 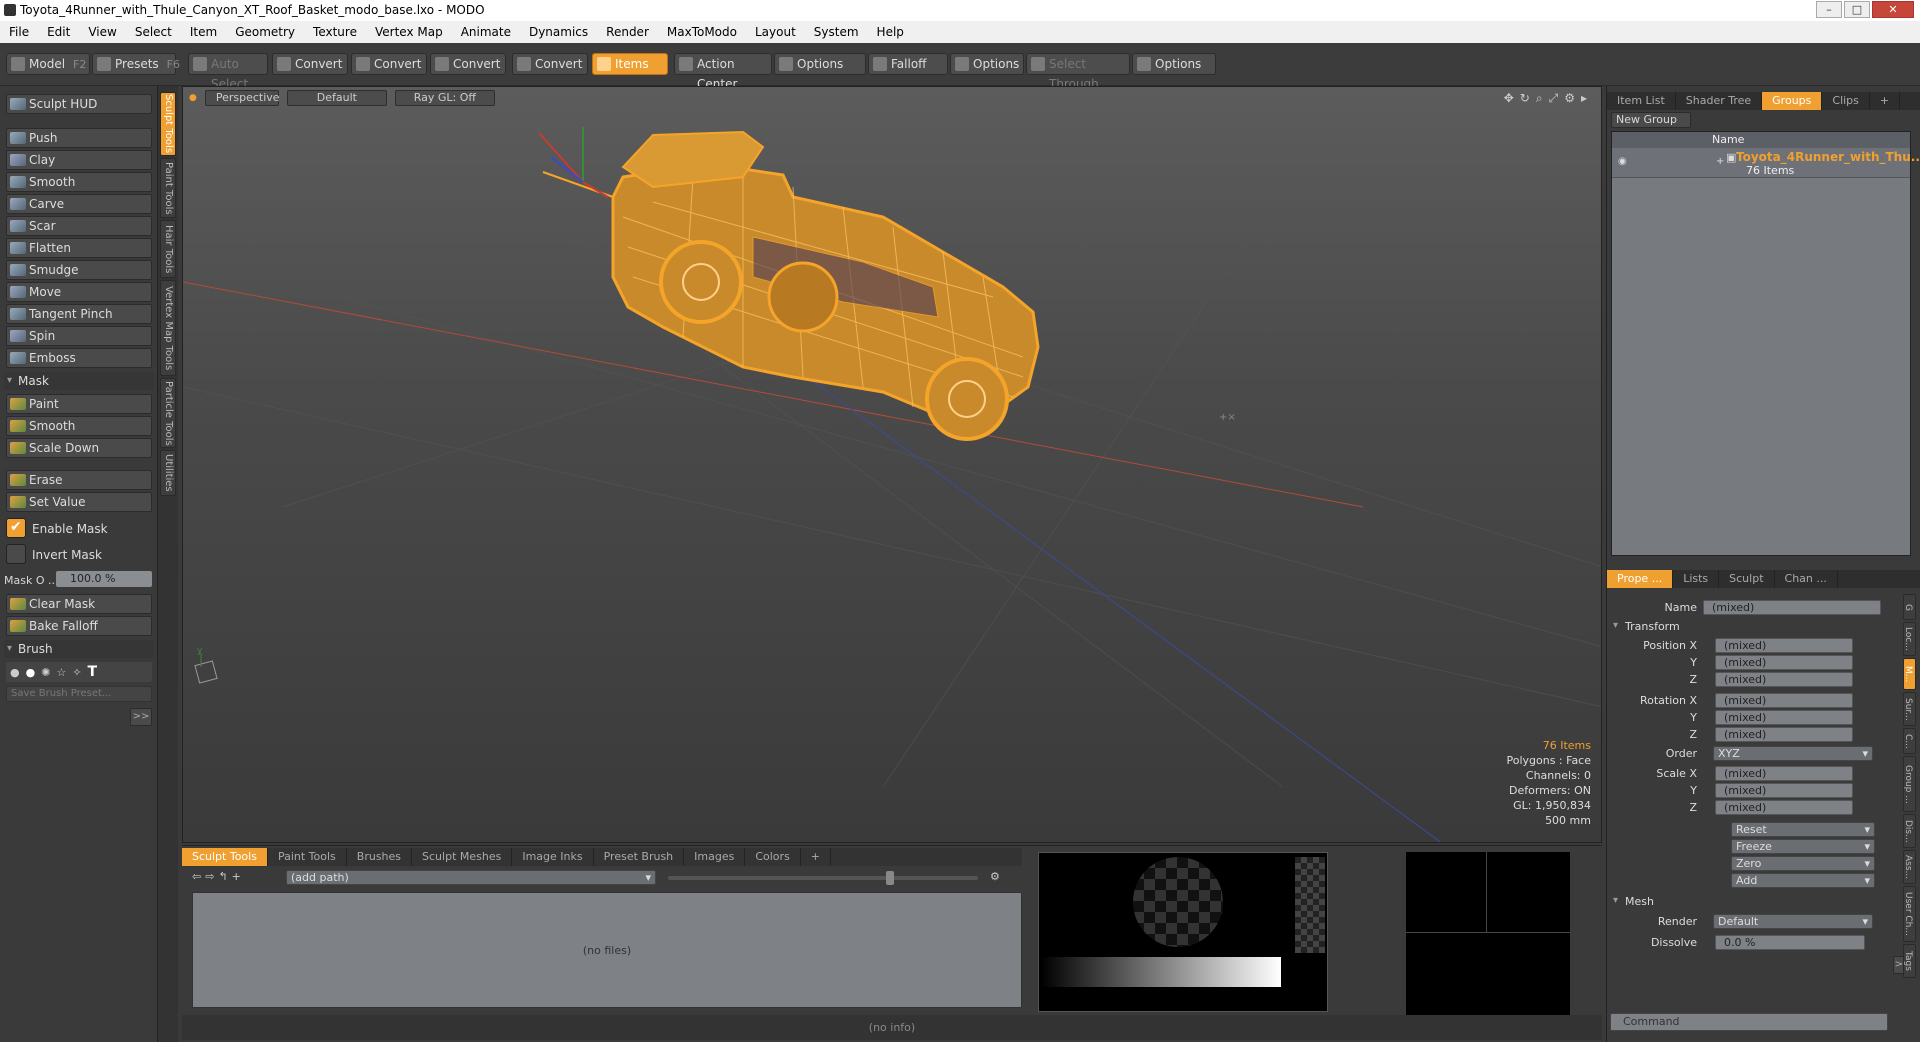 I want to click on text-brush-icon: T, so click(x=93, y=672).